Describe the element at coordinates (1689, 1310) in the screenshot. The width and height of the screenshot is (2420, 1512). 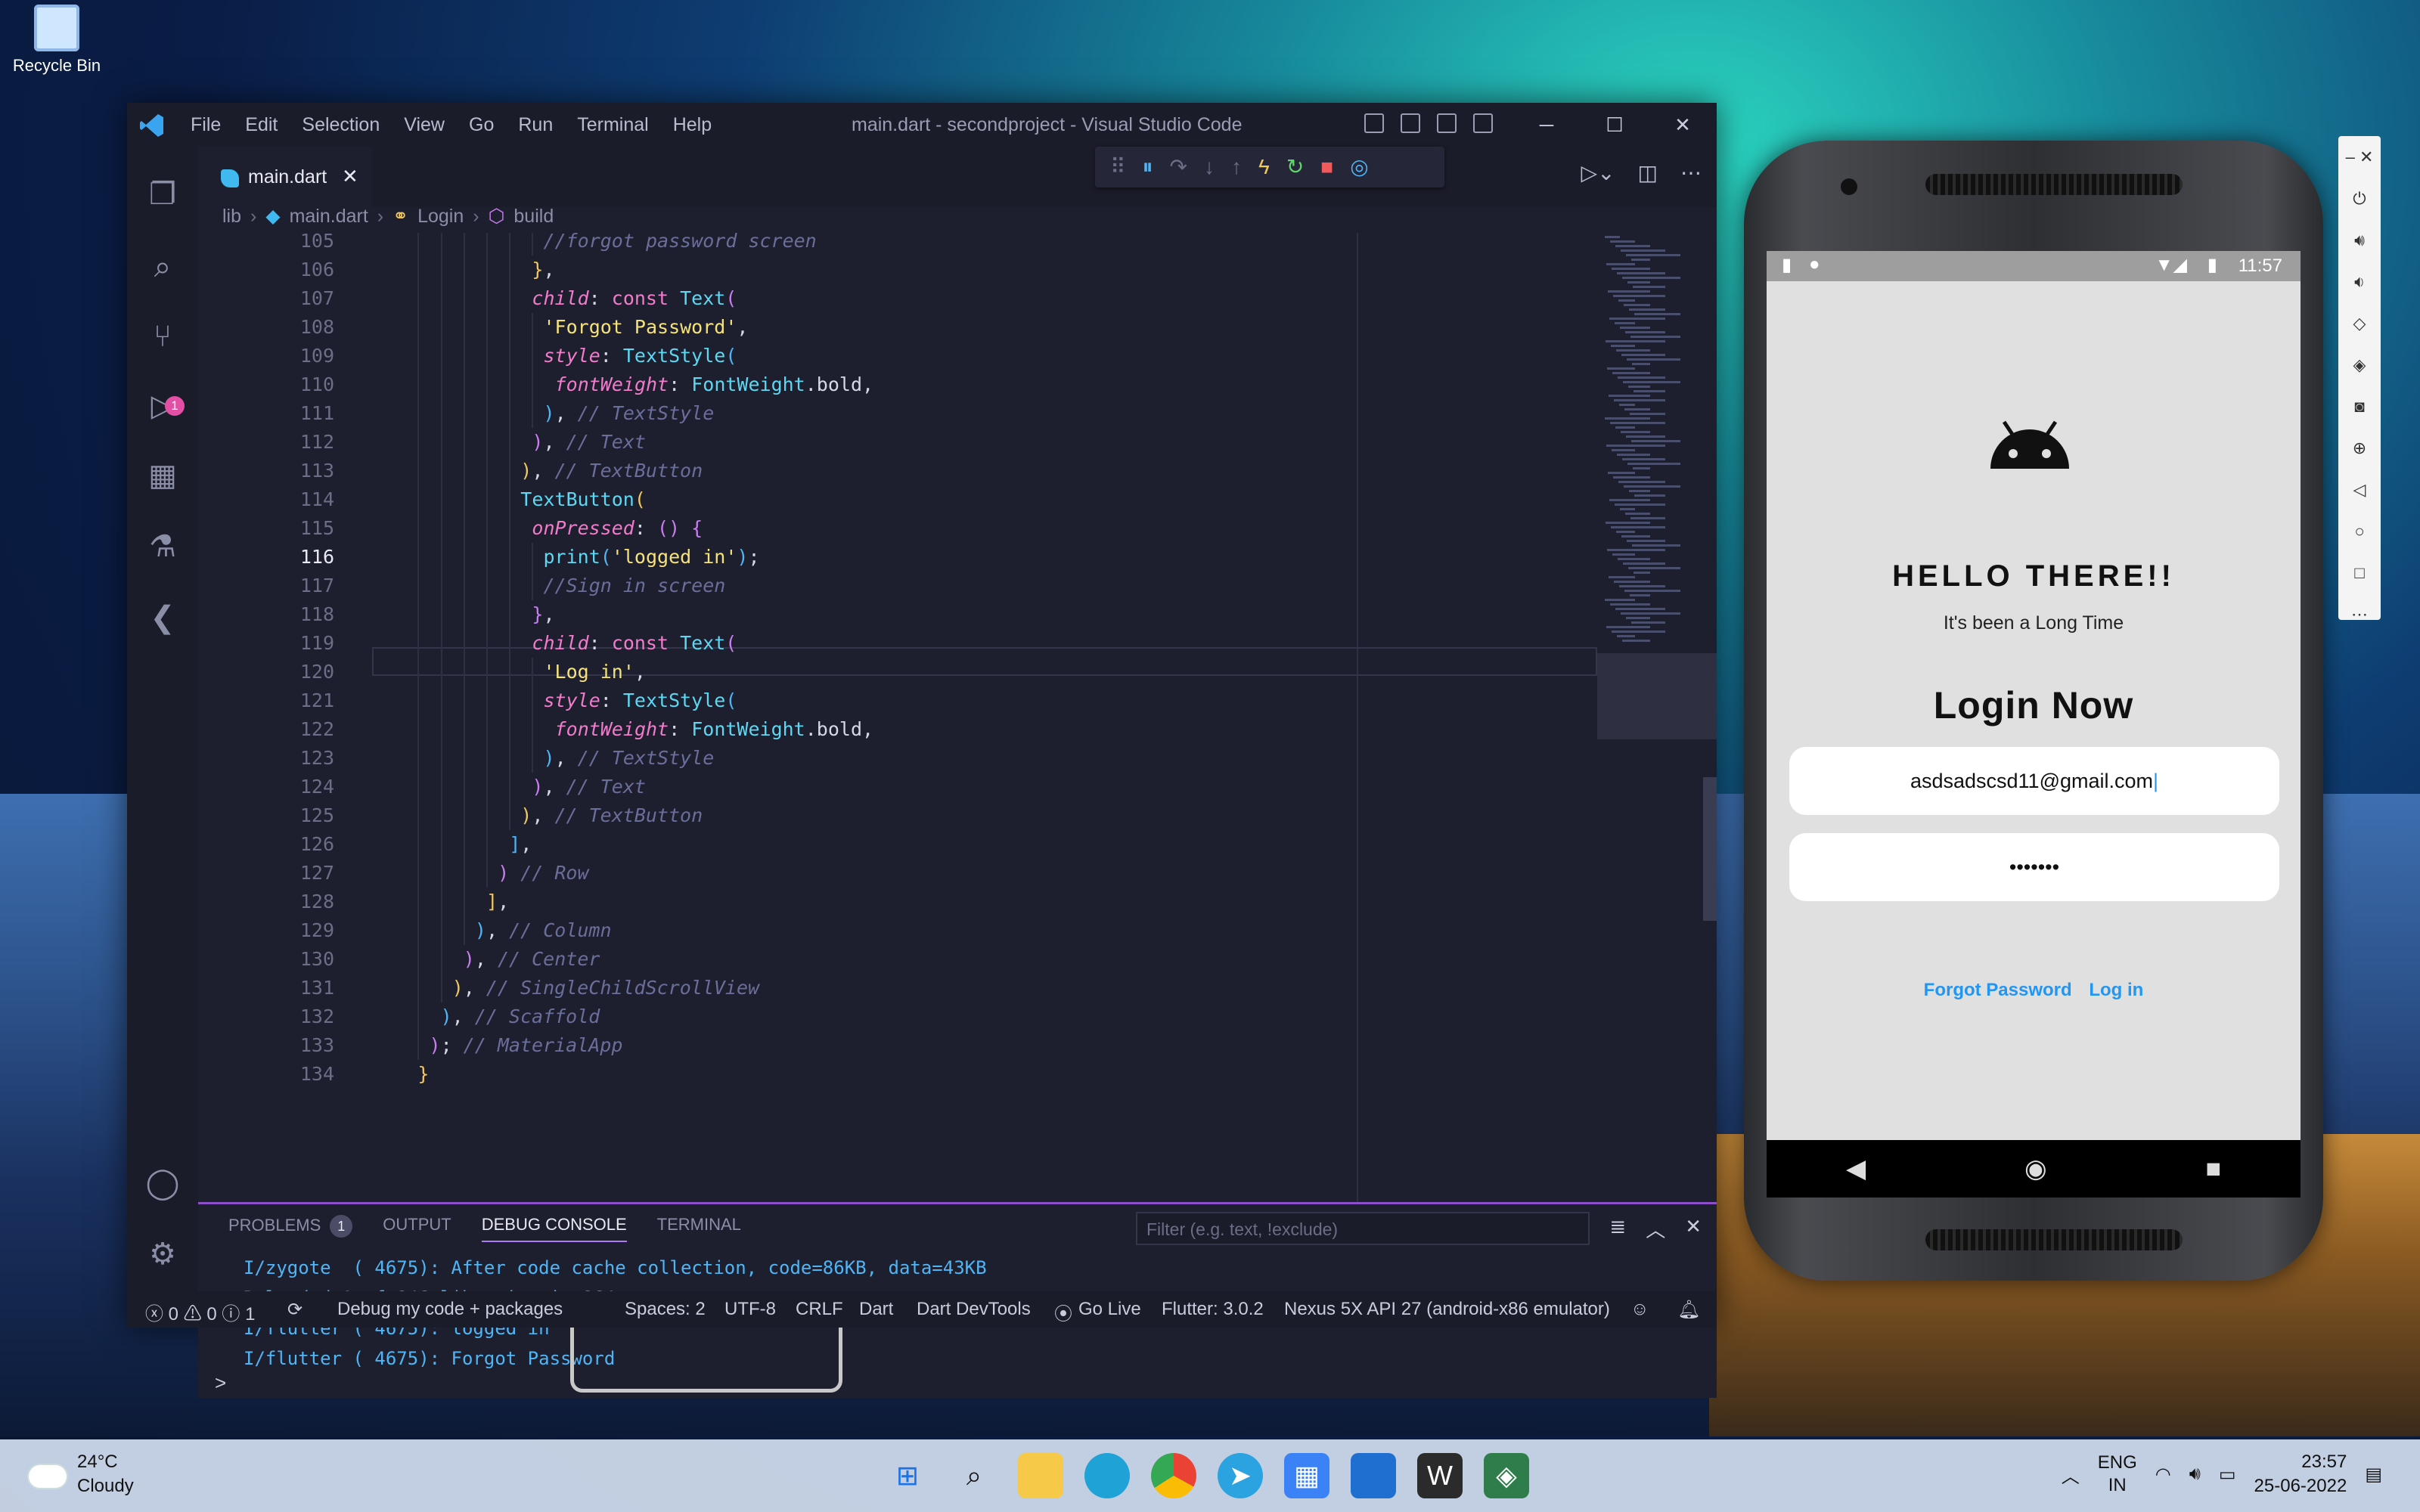
I see `notifications-bell-icon: 🔔︎` at that location.